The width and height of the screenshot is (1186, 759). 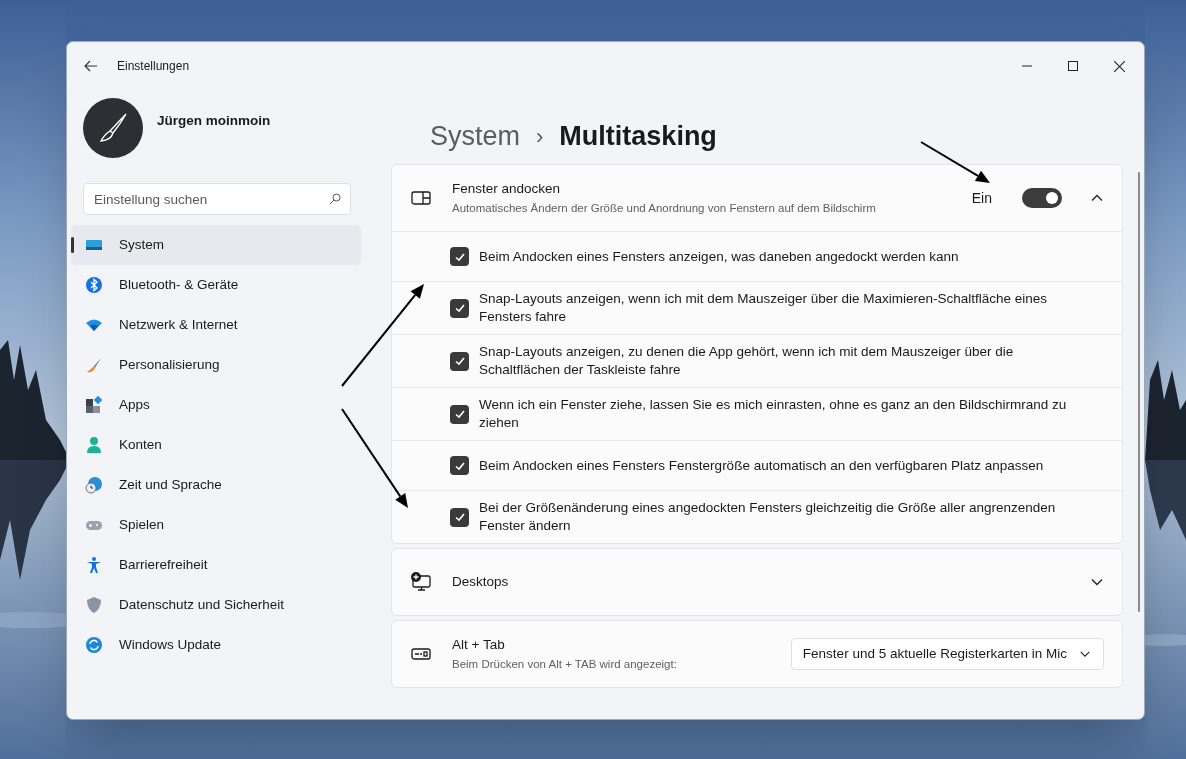 What do you see at coordinates (153, 66) in the screenshot?
I see `window-title: Einstellungen` at bounding box center [153, 66].